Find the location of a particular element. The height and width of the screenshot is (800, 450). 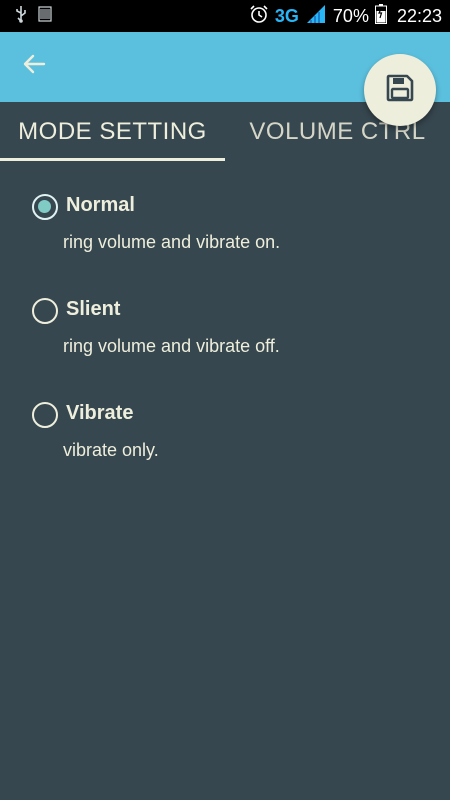

mode-item-normal: Normal ring volume and vibrate on. is located at coordinates (225, 232).